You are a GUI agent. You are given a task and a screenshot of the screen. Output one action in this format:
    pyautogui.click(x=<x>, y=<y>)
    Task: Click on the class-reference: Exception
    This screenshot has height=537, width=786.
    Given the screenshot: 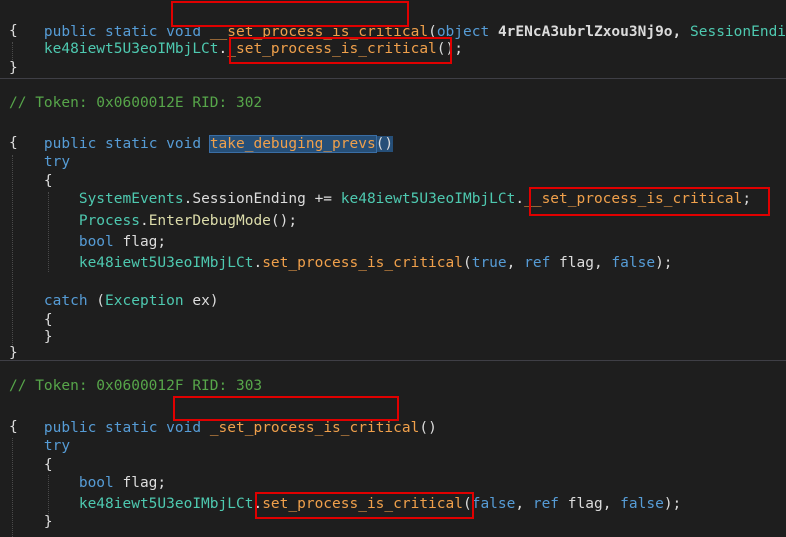 What is the action you would take?
    pyautogui.click(x=144, y=301)
    